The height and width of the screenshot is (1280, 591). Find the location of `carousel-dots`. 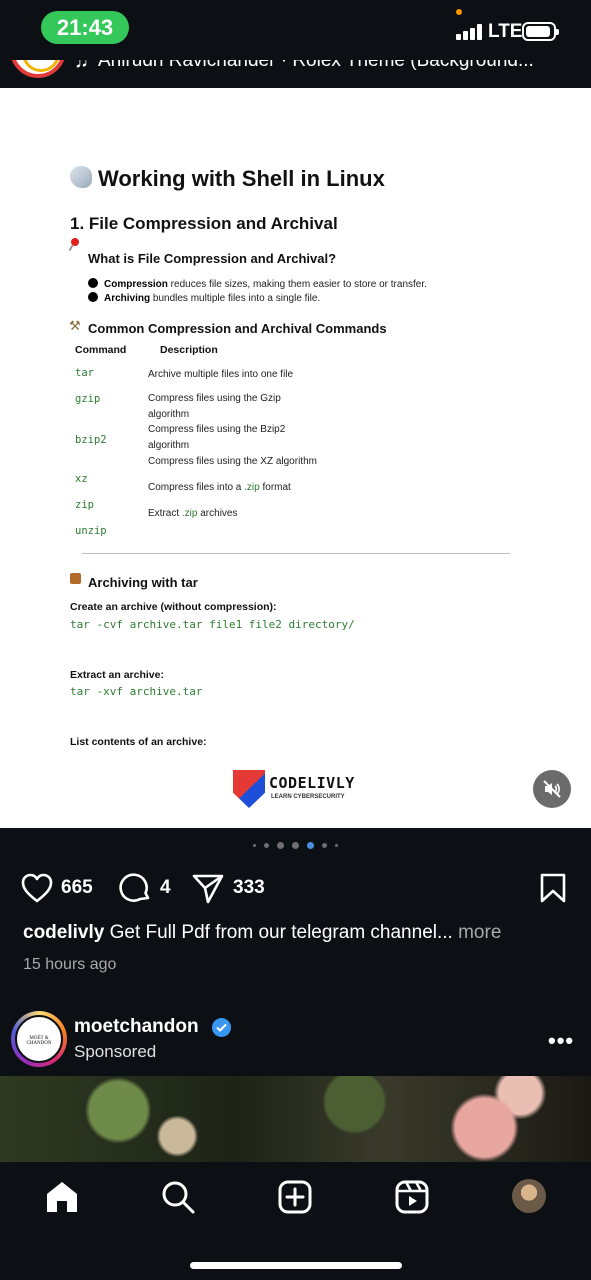

carousel-dots is located at coordinates (295, 849).